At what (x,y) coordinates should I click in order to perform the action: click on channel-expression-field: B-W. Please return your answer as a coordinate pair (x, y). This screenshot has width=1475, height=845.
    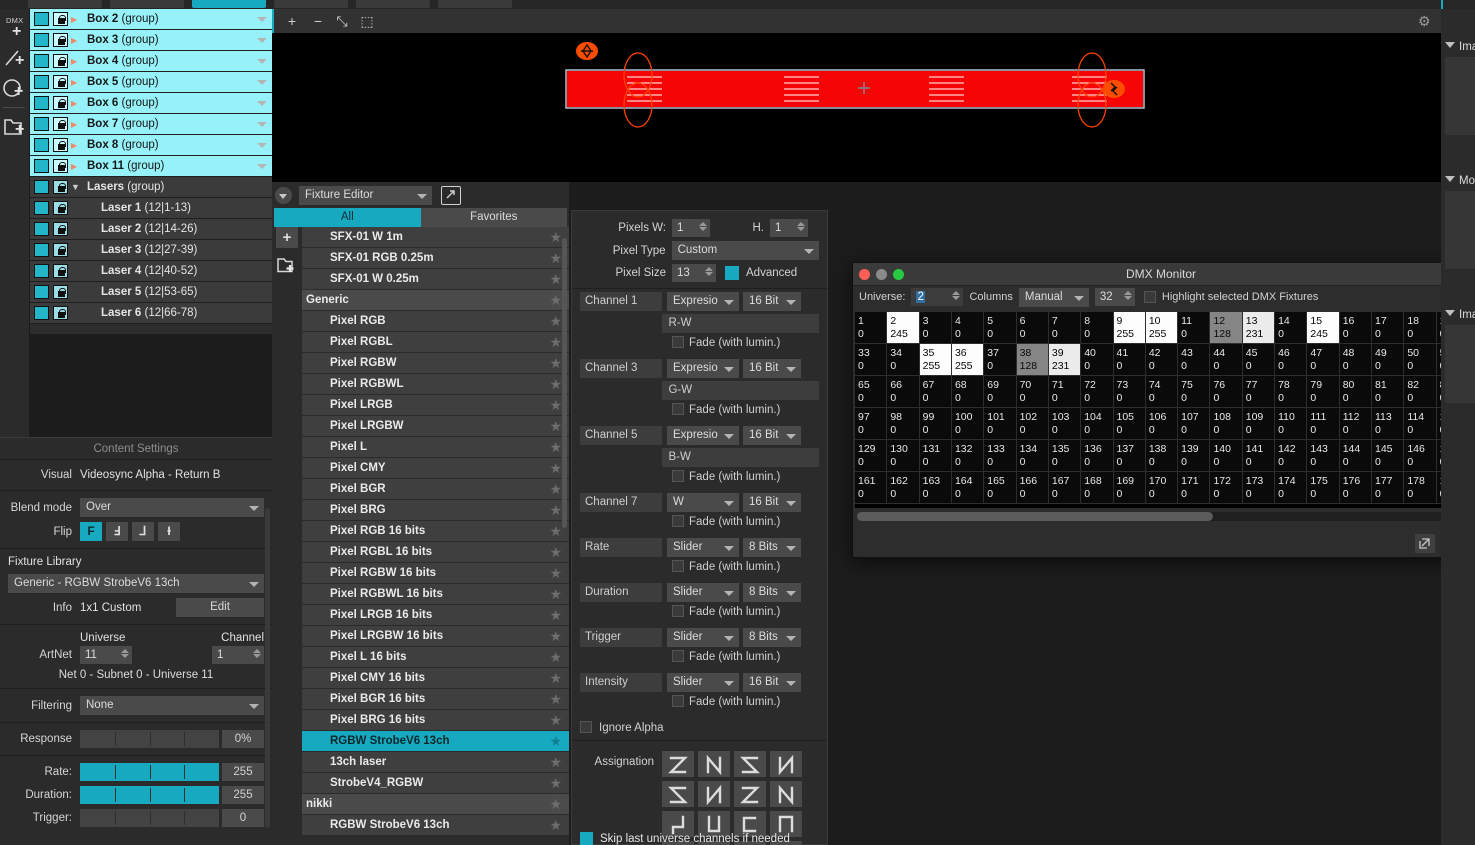
    Looking at the image, I should click on (740, 457).